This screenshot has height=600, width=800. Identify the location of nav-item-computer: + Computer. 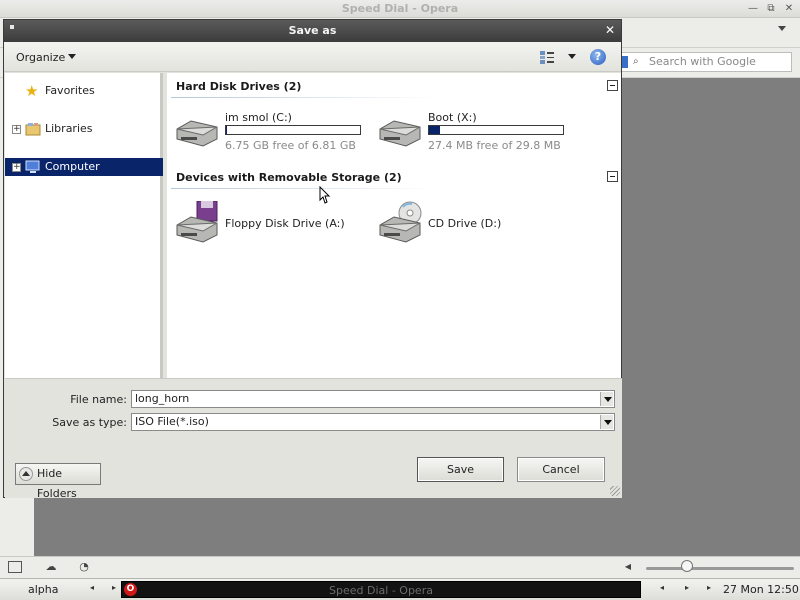
(84, 167).